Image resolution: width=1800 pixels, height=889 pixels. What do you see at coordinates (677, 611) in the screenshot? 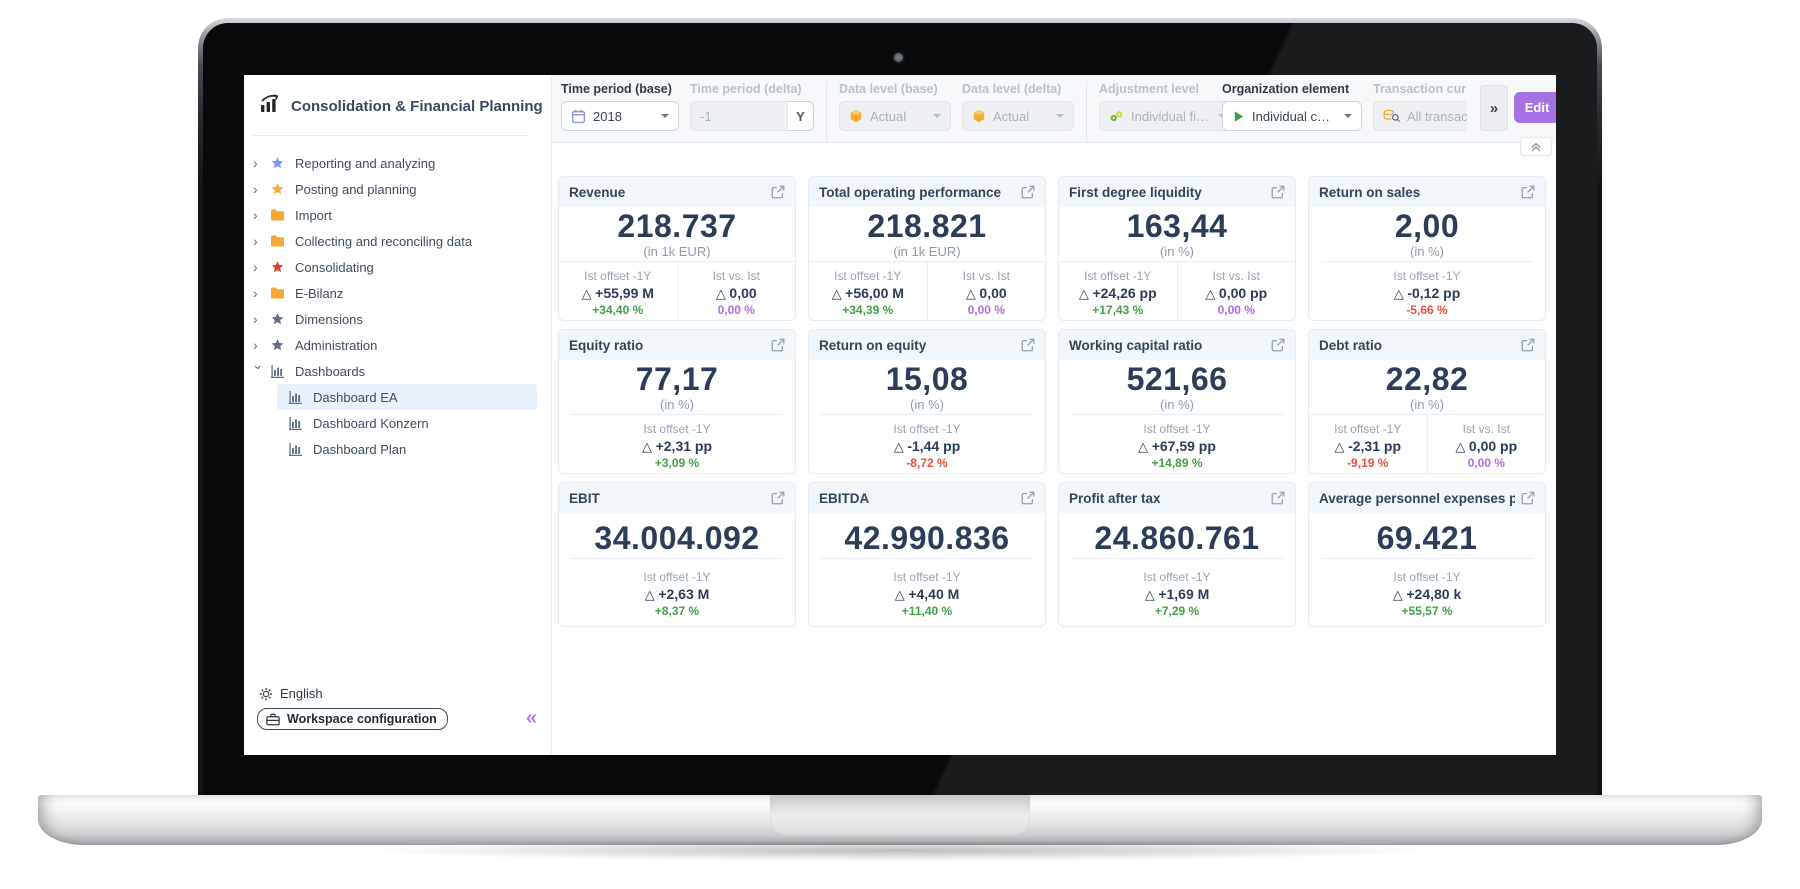
I see `delta-percent: +8,37 %` at bounding box center [677, 611].